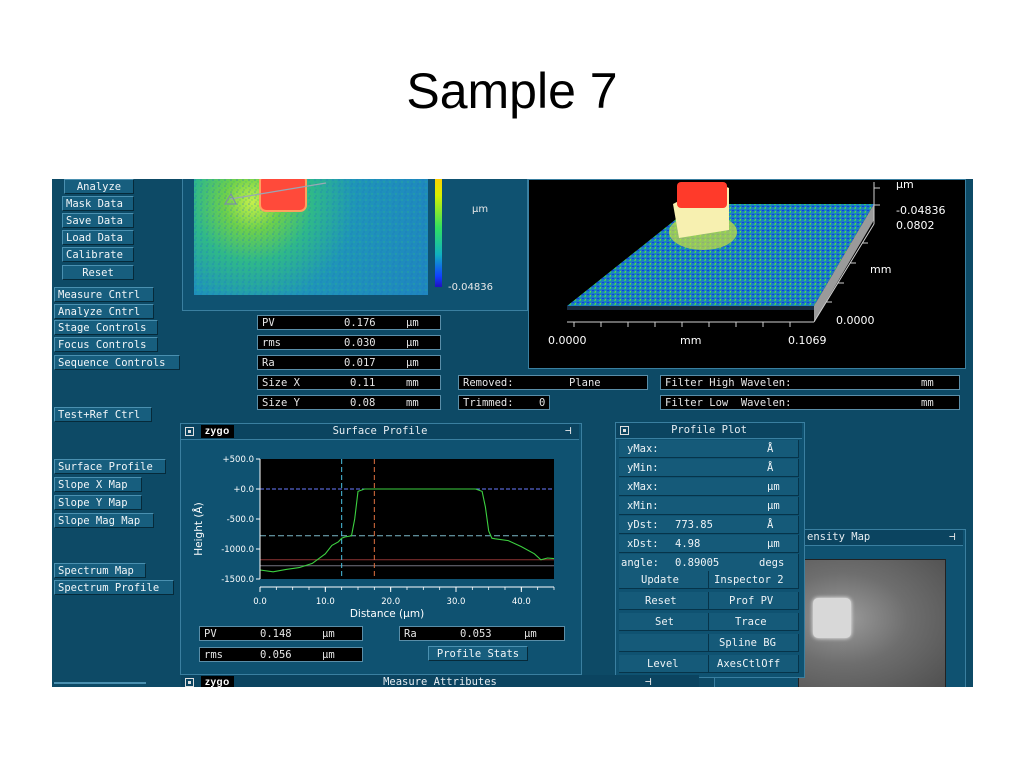 Image resolution: width=1024 pixels, height=768 pixels. I want to click on pv-value: 0.176, so click(360, 323).